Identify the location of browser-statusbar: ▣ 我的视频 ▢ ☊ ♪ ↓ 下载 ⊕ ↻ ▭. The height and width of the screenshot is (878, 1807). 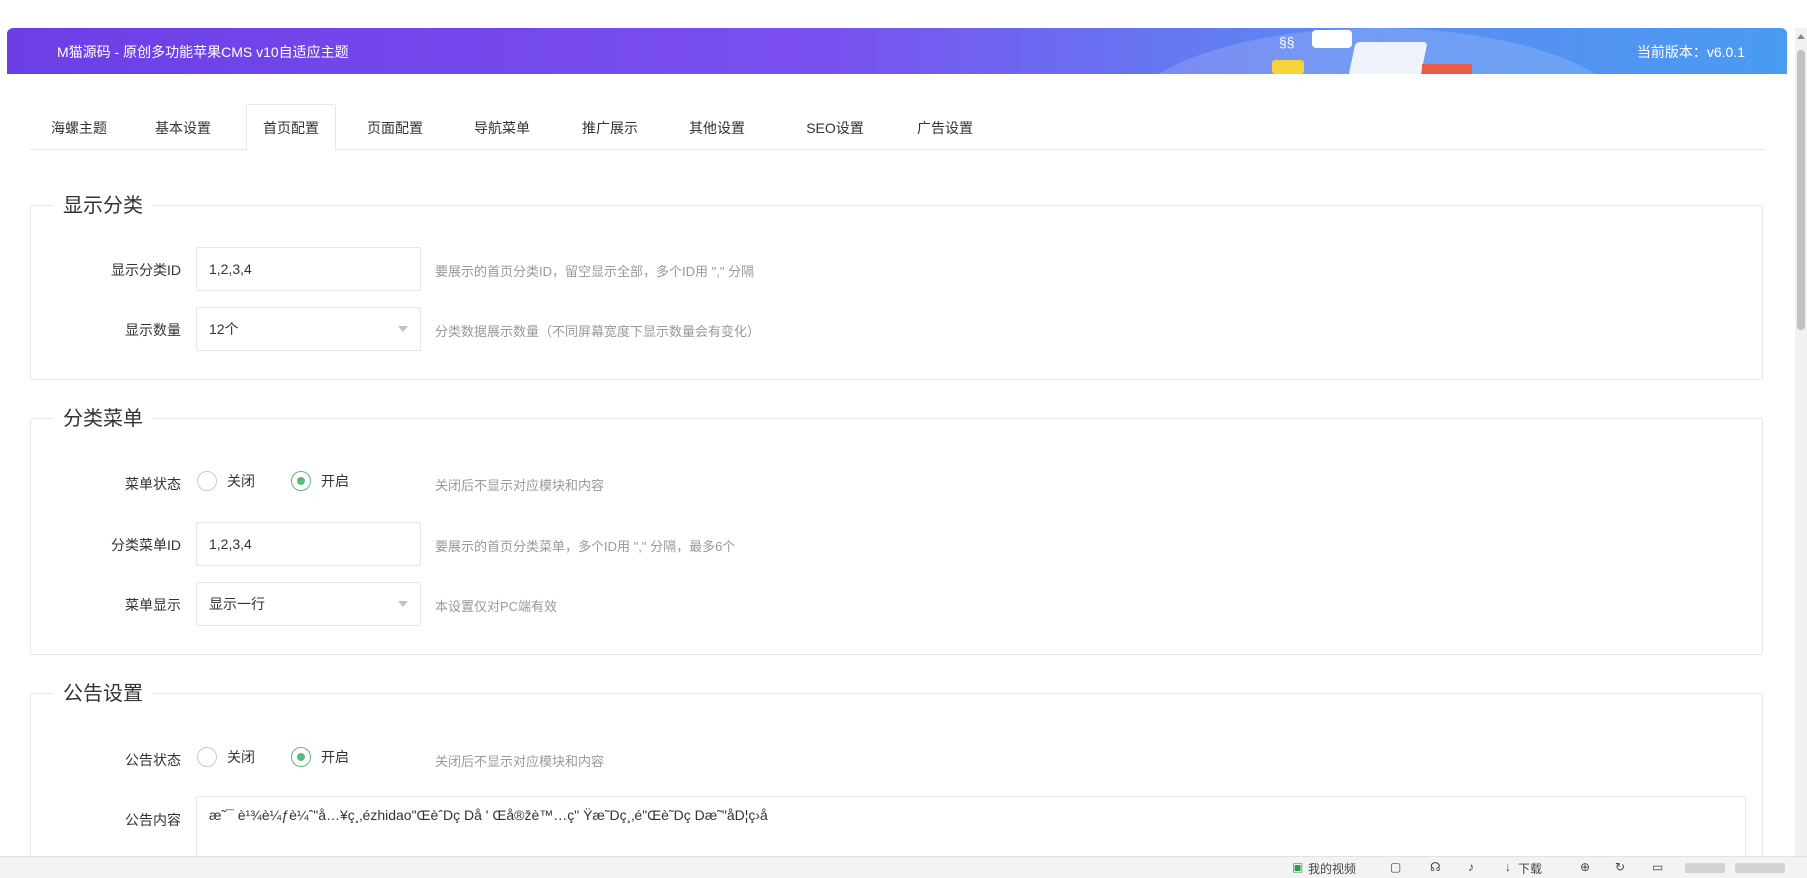
(903, 867).